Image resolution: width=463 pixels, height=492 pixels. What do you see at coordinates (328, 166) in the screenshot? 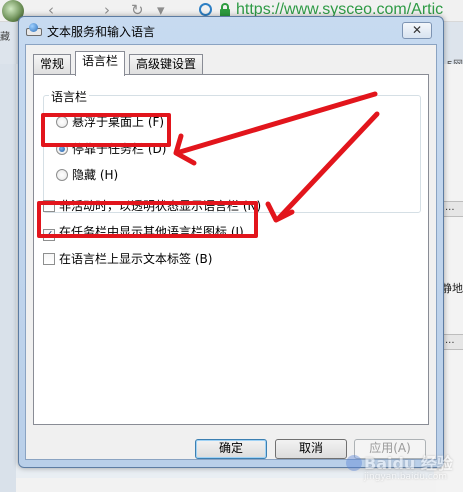
I see `arrow-to-show-icons-option` at bounding box center [328, 166].